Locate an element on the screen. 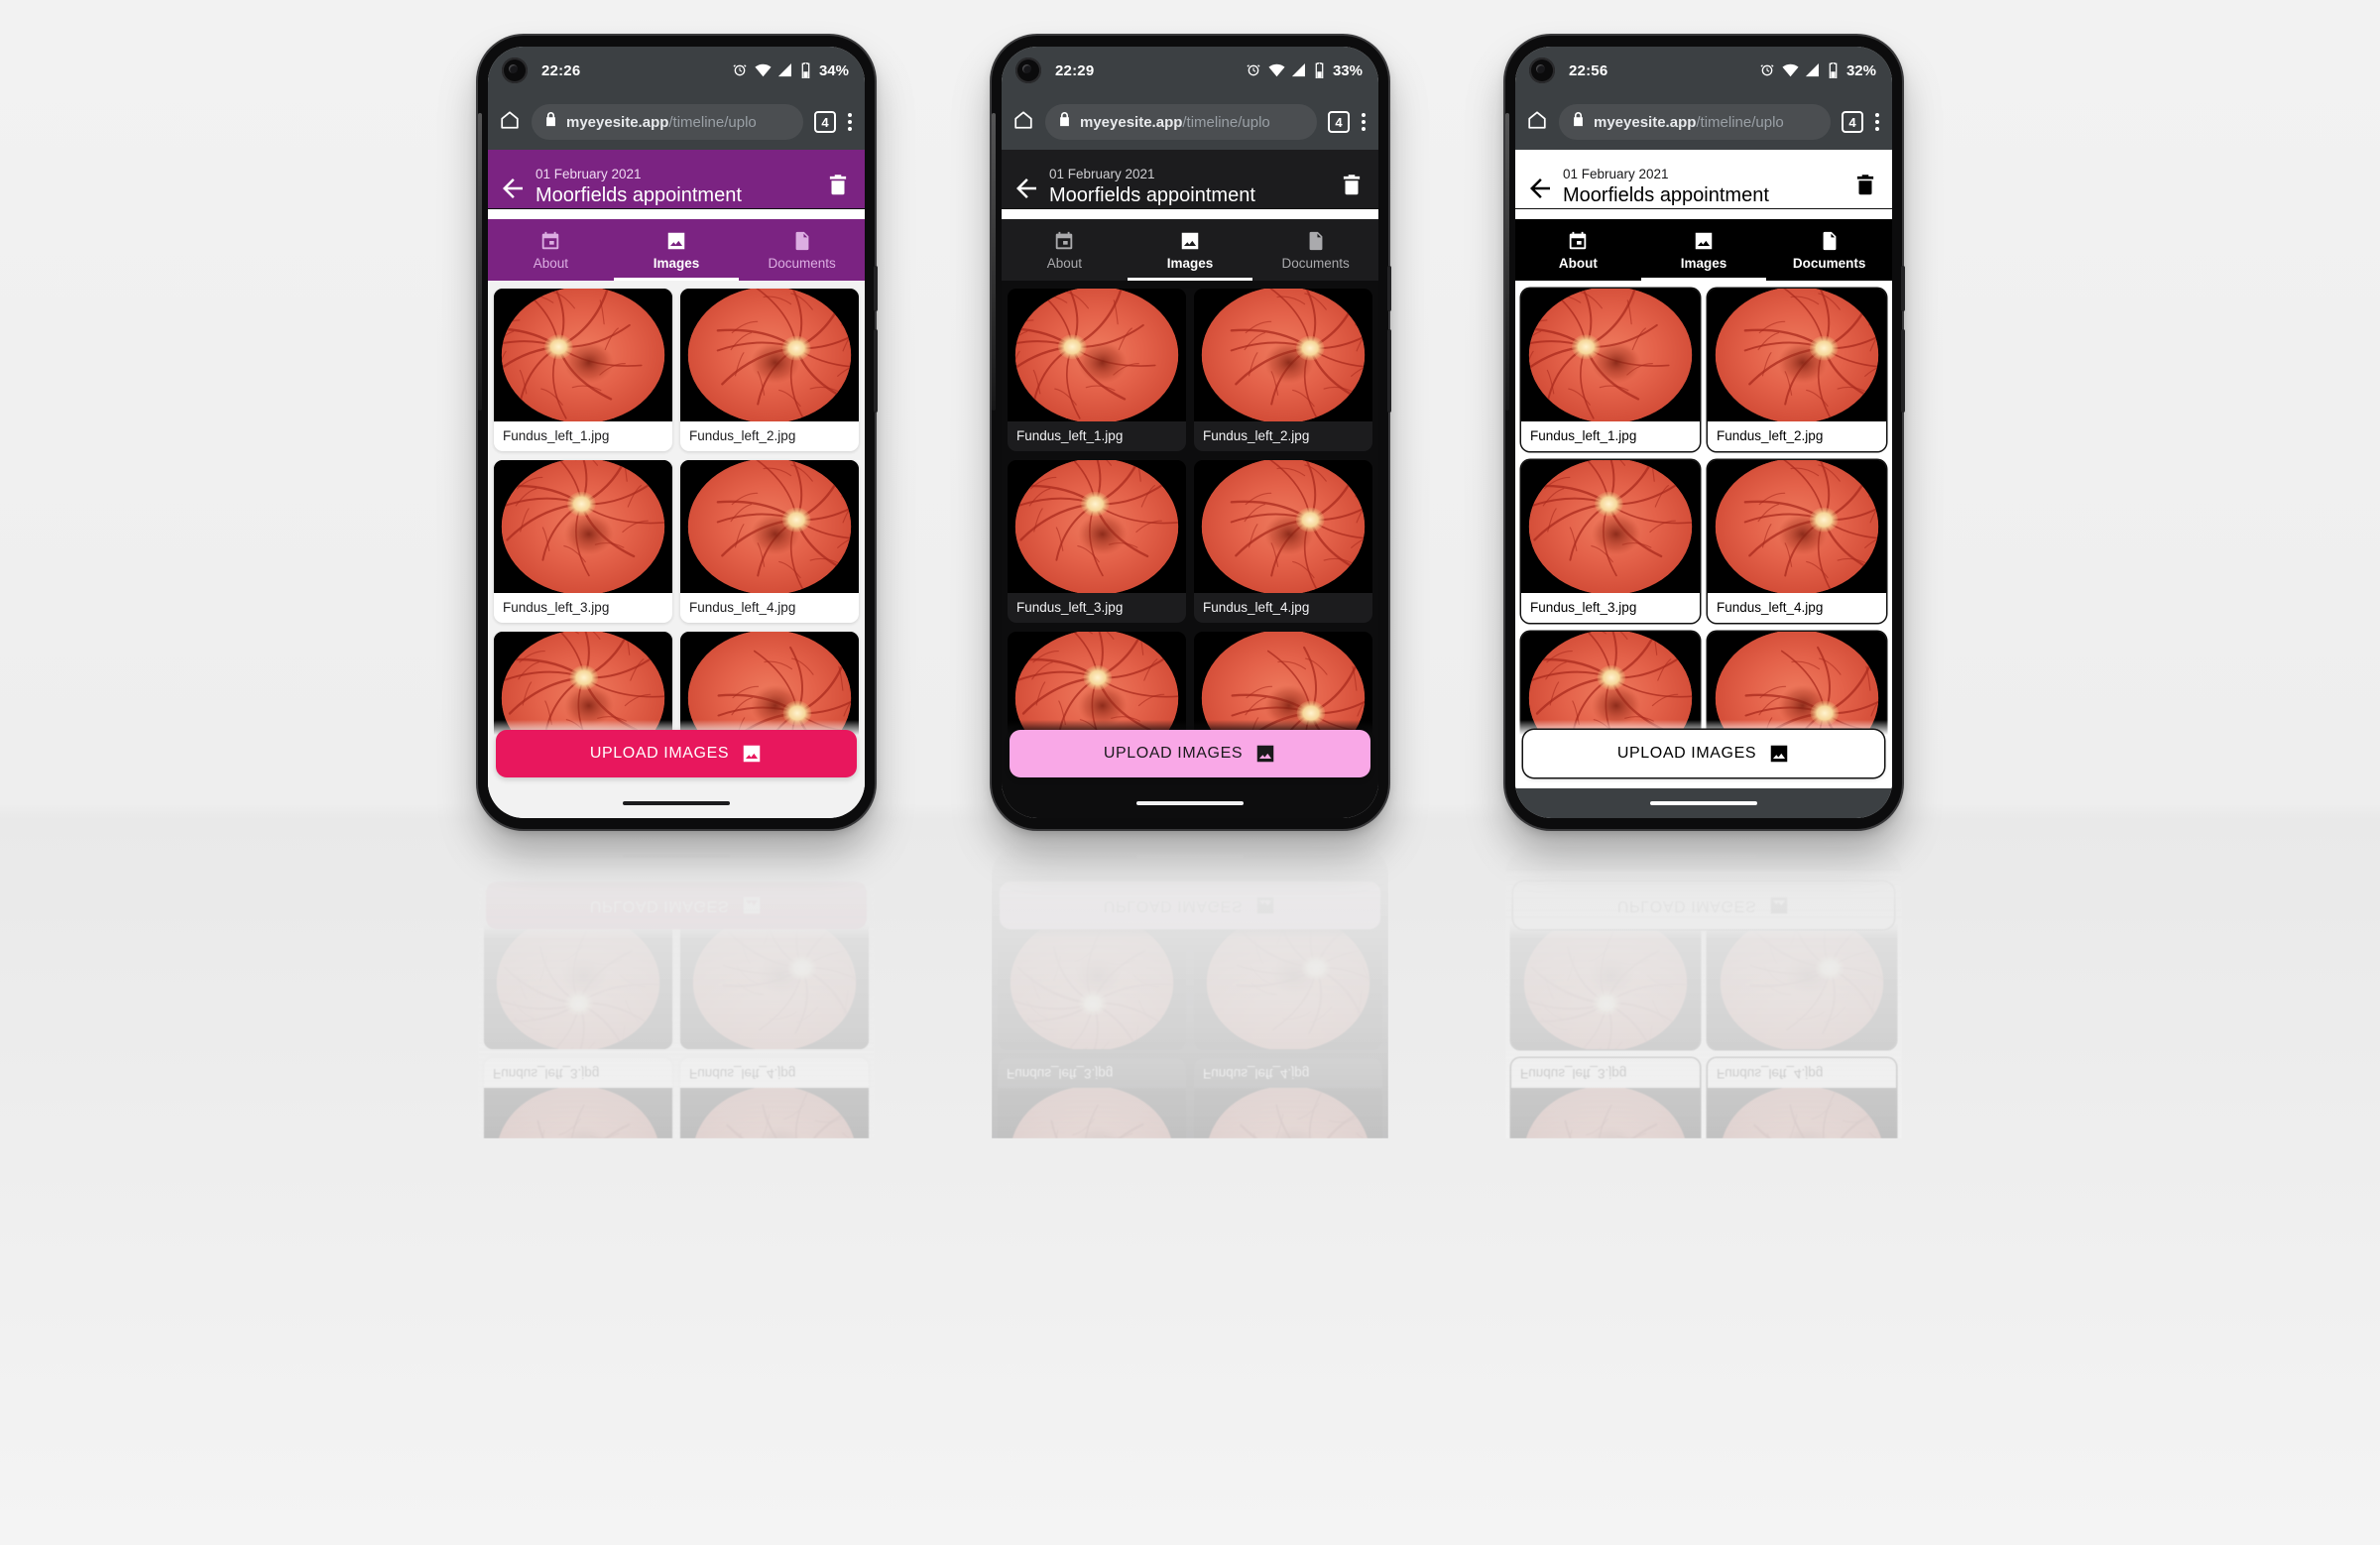 The image size is (2380, 1545). browser-toolbar: myeyesite.app/timeline/uplo 4 is located at coordinates (676, 122).